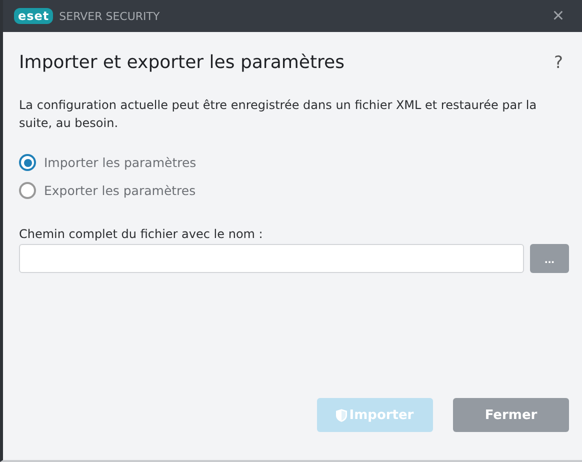  I want to click on description-text: La configuration actuelle peut être enregistrée dans un fichier XML et restaurée par la suite, au besoin., so click(278, 114).